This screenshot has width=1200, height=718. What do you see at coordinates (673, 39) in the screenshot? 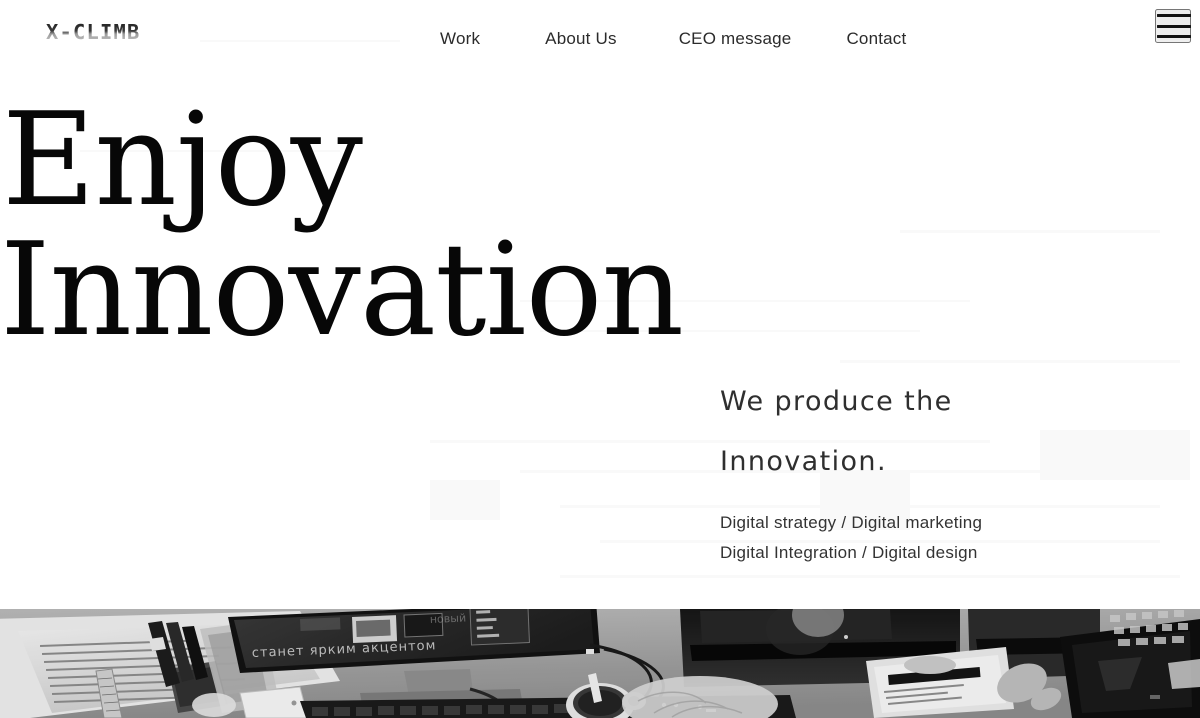
I see `main-navigation: Work About Us CEO message Contact` at bounding box center [673, 39].